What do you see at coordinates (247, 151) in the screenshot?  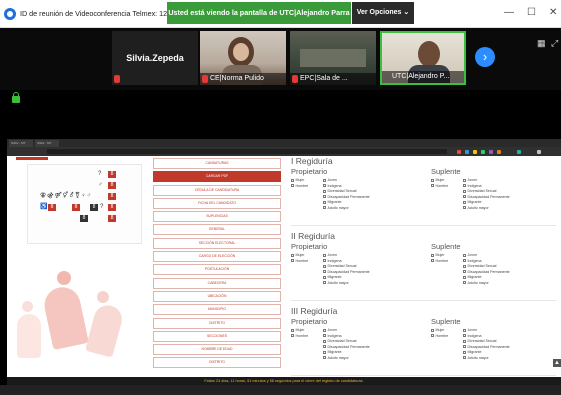 I see `address-bar` at bounding box center [247, 151].